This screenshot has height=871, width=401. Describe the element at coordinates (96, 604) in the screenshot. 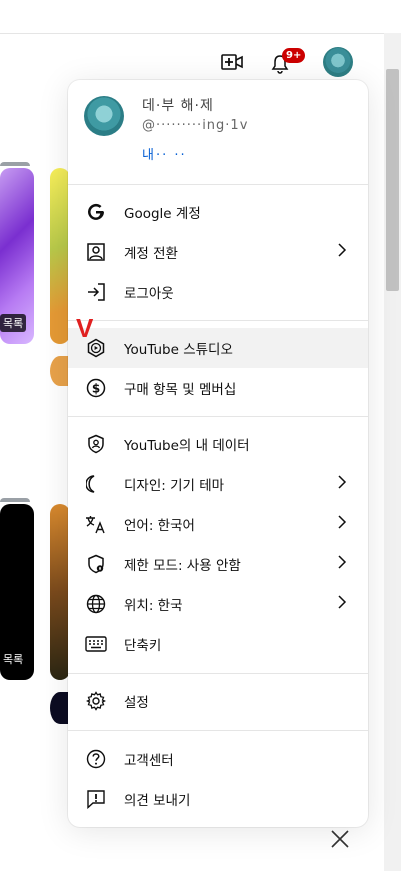

I see `globe-icon` at that location.